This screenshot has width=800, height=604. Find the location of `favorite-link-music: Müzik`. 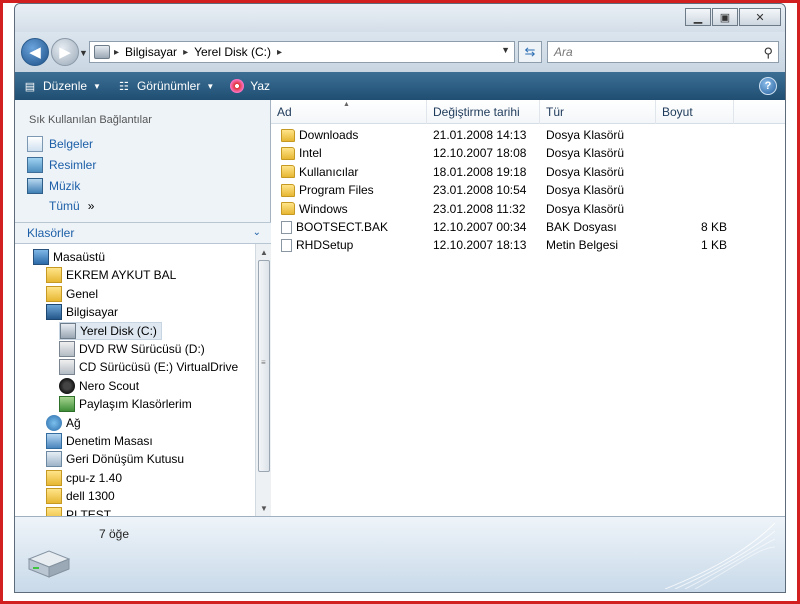

favorite-link-music: Müzik is located at coordinates (53, 186).